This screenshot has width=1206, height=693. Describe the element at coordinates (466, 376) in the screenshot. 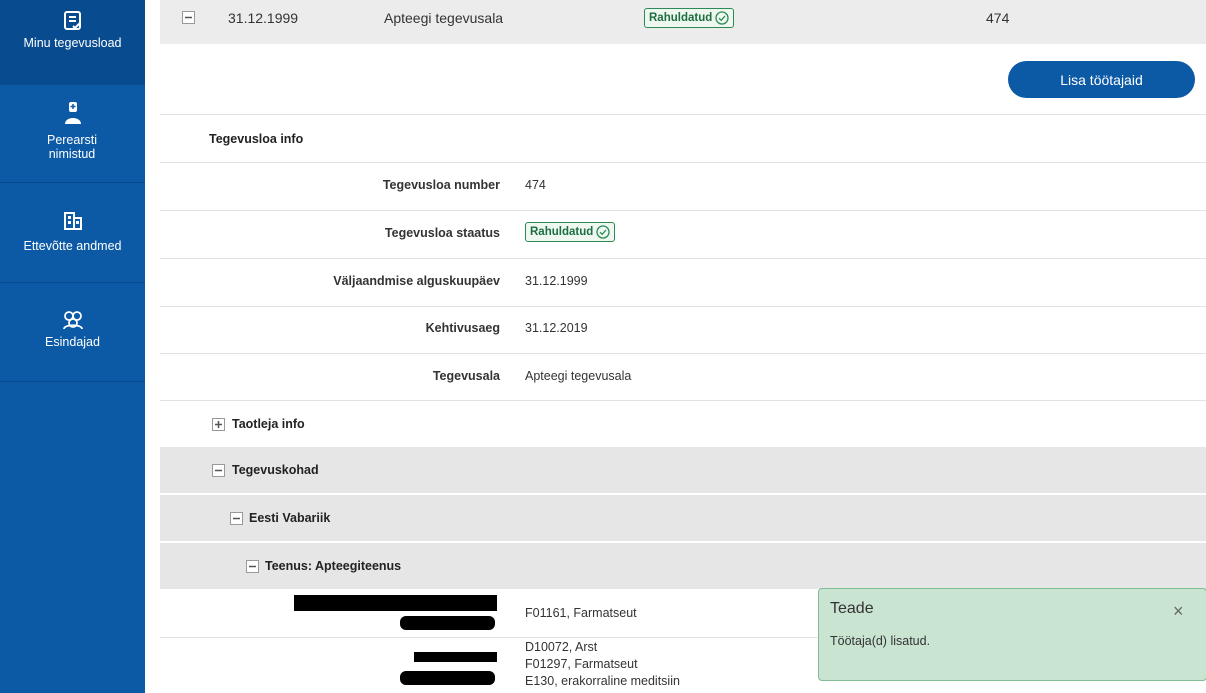

I see `field-label-activity-area: Tegevusala` at that location.